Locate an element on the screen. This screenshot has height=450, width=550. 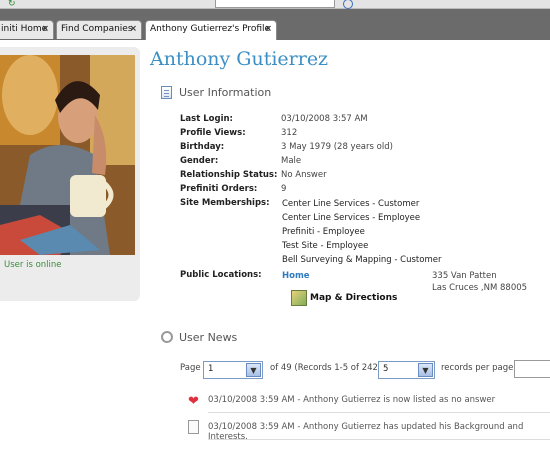
address-line-2: Las Cruces ,NM 88005 is located at coordinates (480, 288).